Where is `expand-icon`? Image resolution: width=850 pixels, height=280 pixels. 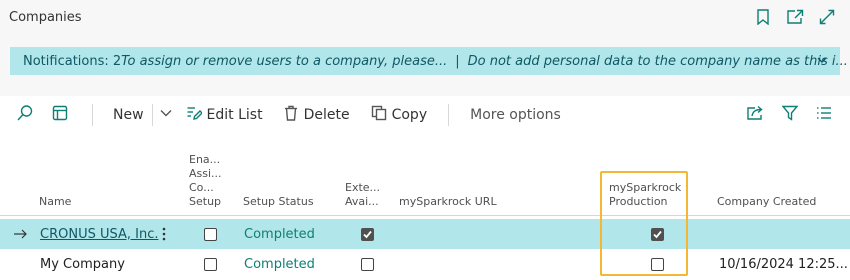
expand-icon is located at coordinates (827, 17).